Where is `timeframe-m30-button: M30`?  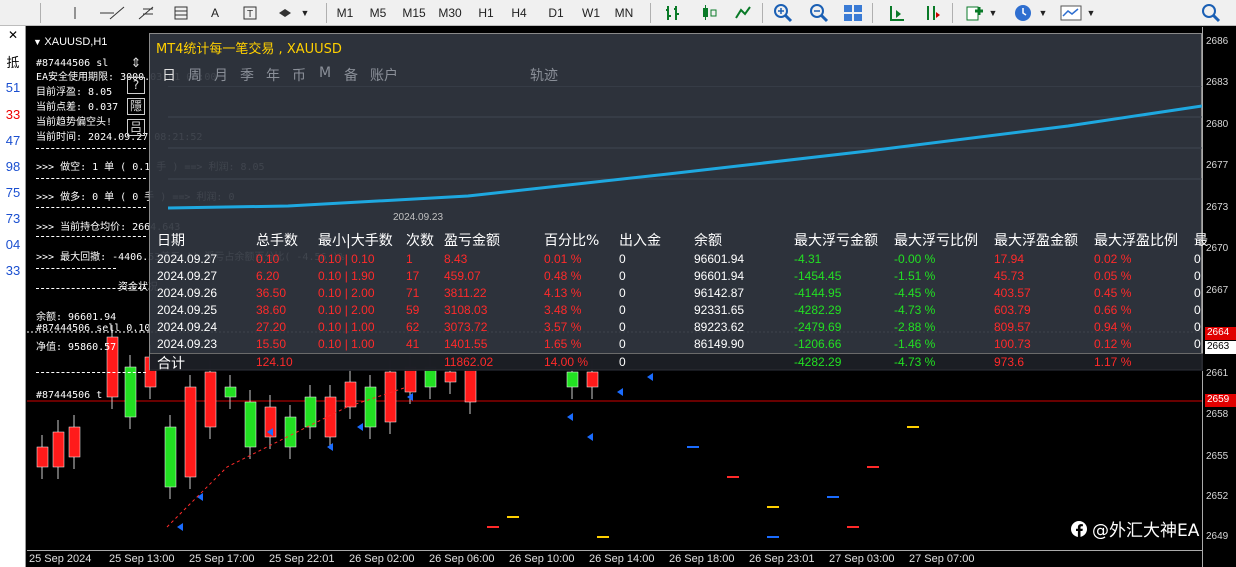 timeframe-m30-button: M30 is located at coordinates (450, 13).